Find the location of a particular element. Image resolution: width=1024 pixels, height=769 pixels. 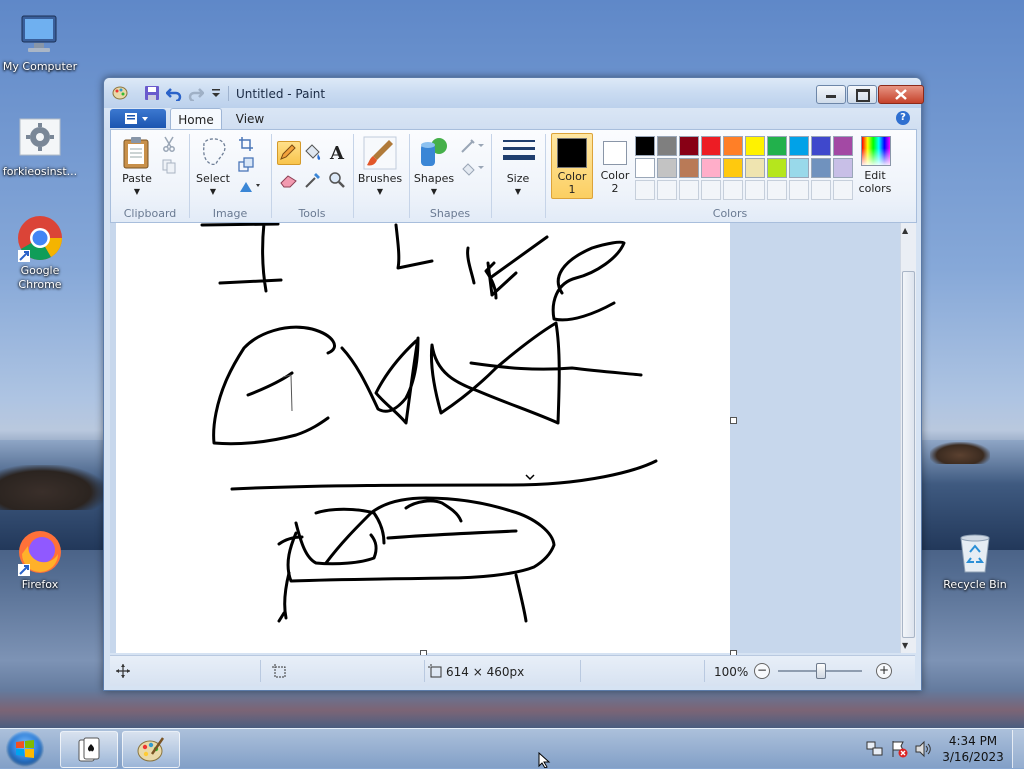

maximize-button is located at coordinates (862, 94).